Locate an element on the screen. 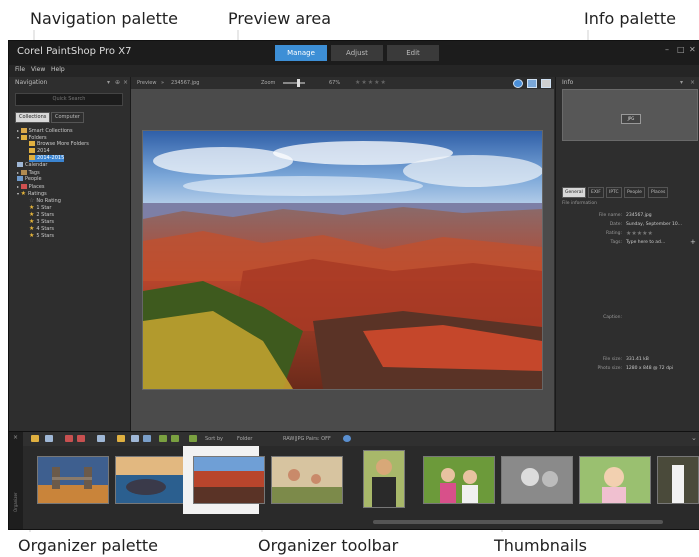 The height and width of the screenshot is (557, 699). tree-4-stars: ★ 4 Stars is located at coordinates (41, 228).